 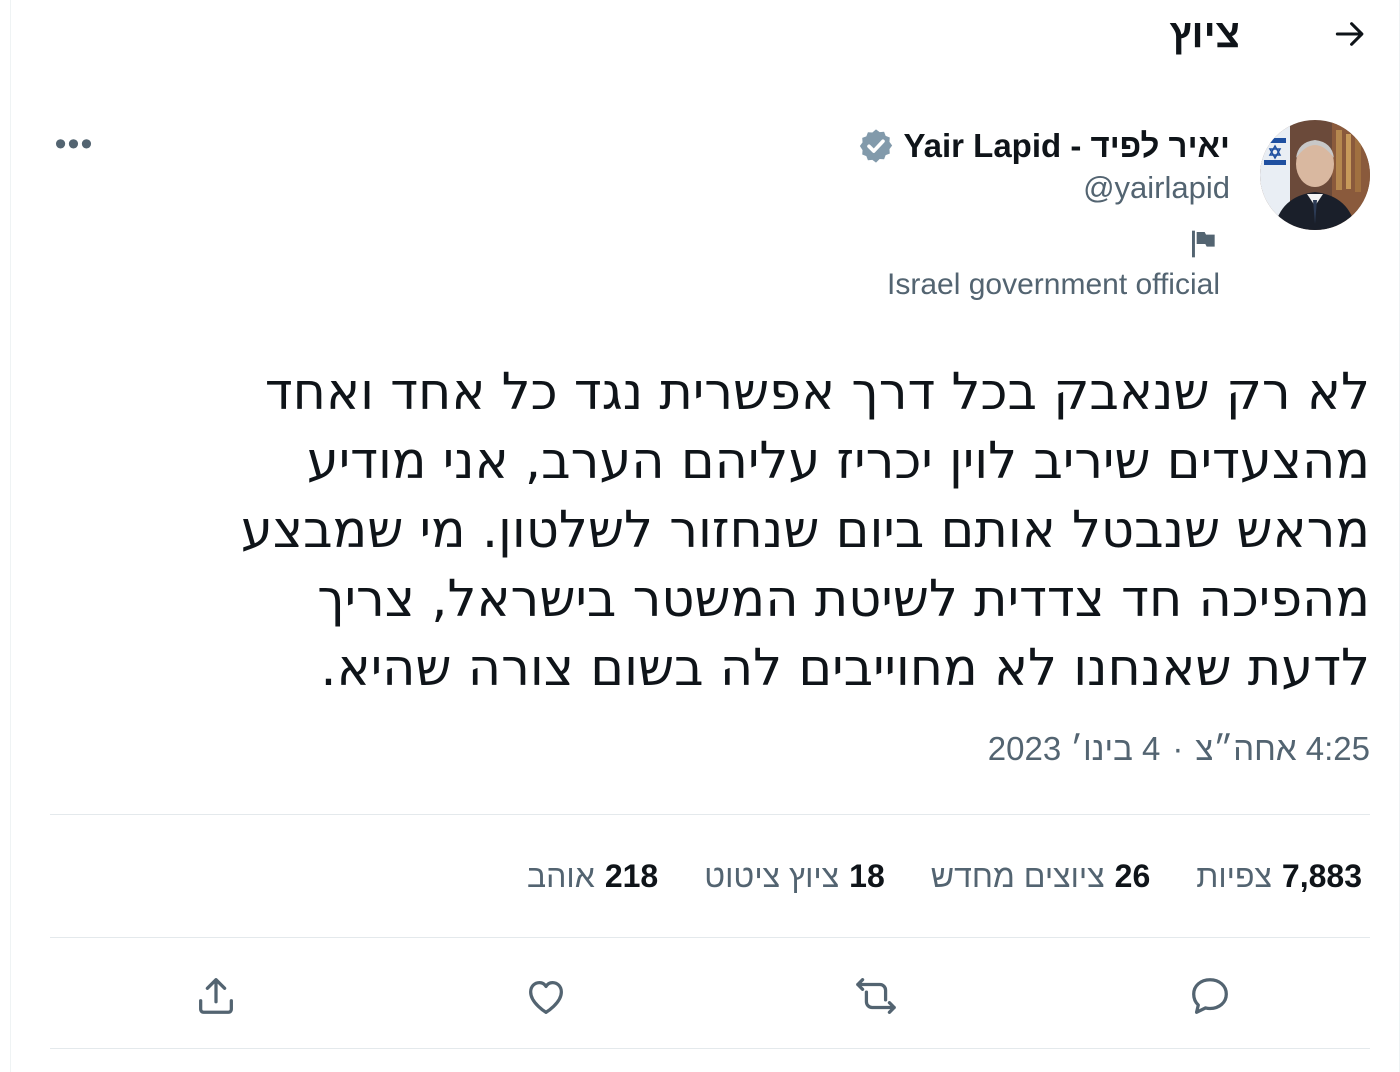 What do you see at coordinates (1132, 875) in the screenshot?
I see `retweets-count: 26` at bounding box center [1132, 875].